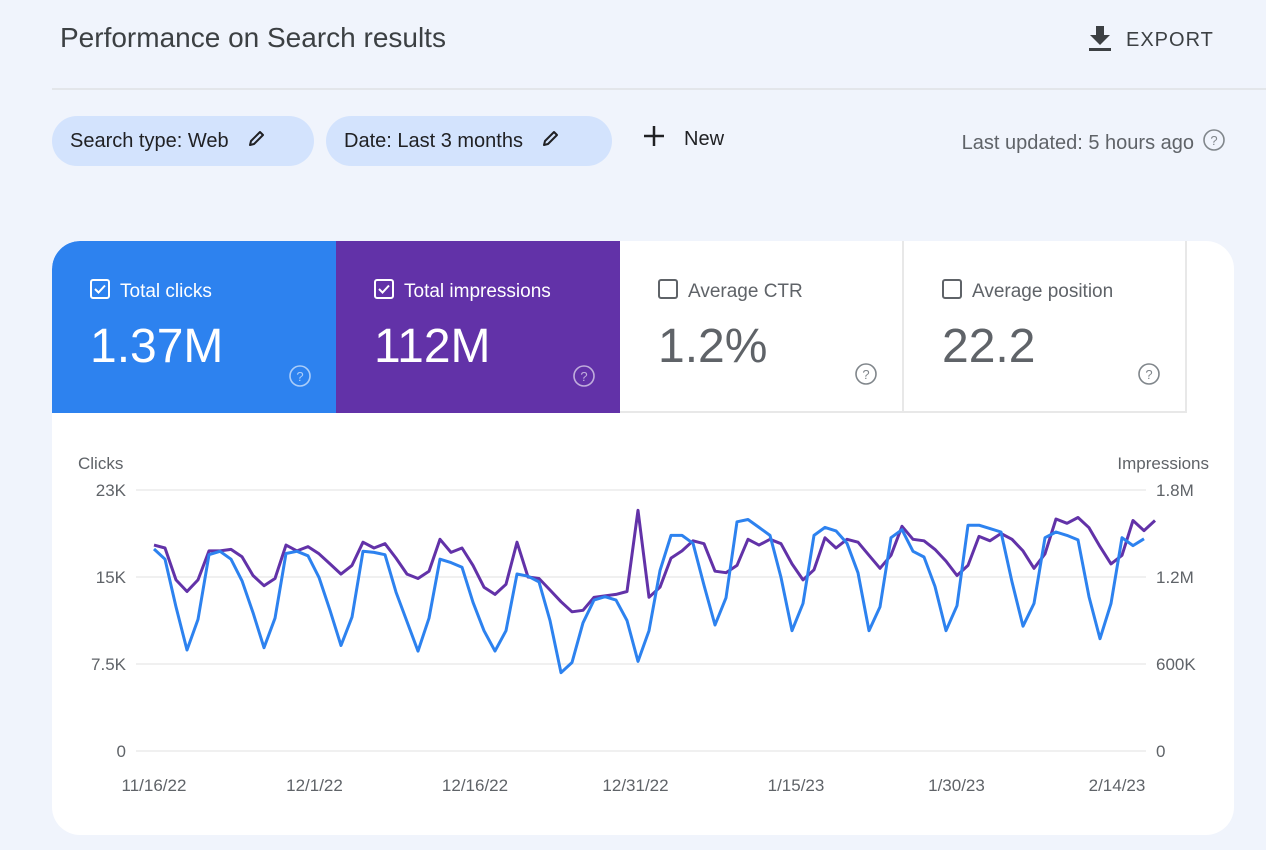 This screenshot has height=850, width=1266. Describe the element at coordinates (1045, 327) in the screenshot. I see `metric-tile-average-position: Average position 22.2 ?` at that location.